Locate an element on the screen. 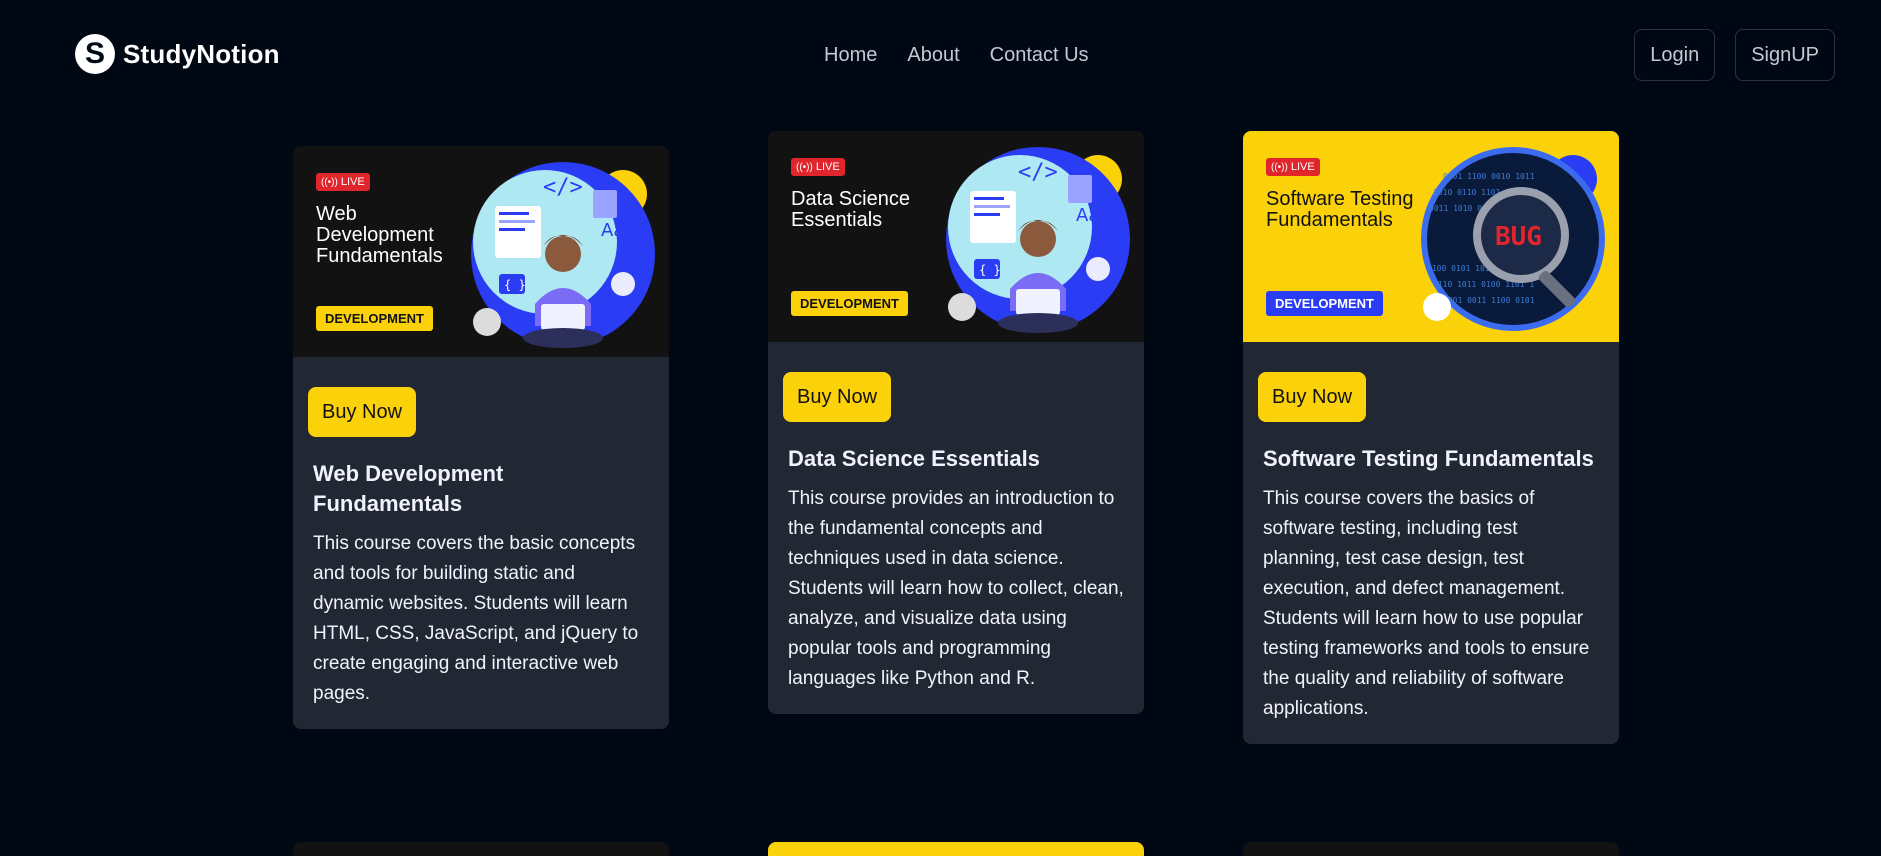 The height and width of the screenshot is (856, 1881). login-button: Login is located at coordinates (1675, 55).